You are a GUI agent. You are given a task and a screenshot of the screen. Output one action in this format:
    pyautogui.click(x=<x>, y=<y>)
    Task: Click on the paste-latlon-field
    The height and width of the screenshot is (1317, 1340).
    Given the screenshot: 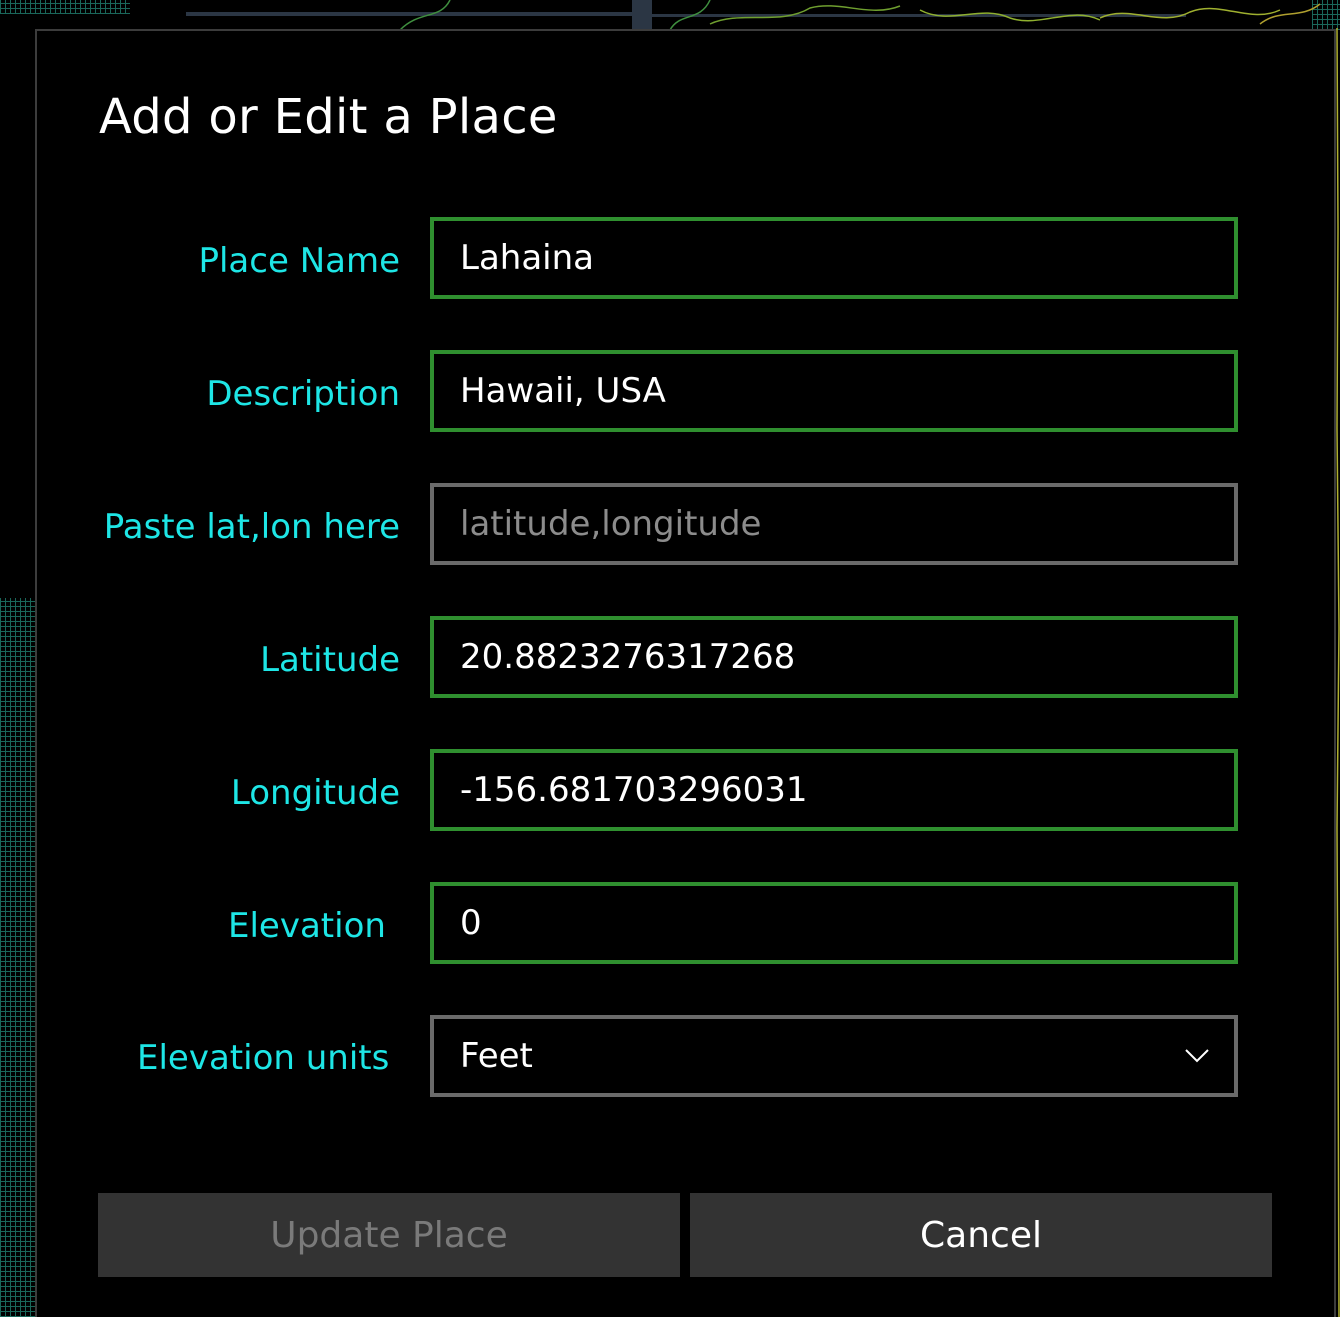 What is the action you would take?
    pyautogui.click(x=834, y=524)
    